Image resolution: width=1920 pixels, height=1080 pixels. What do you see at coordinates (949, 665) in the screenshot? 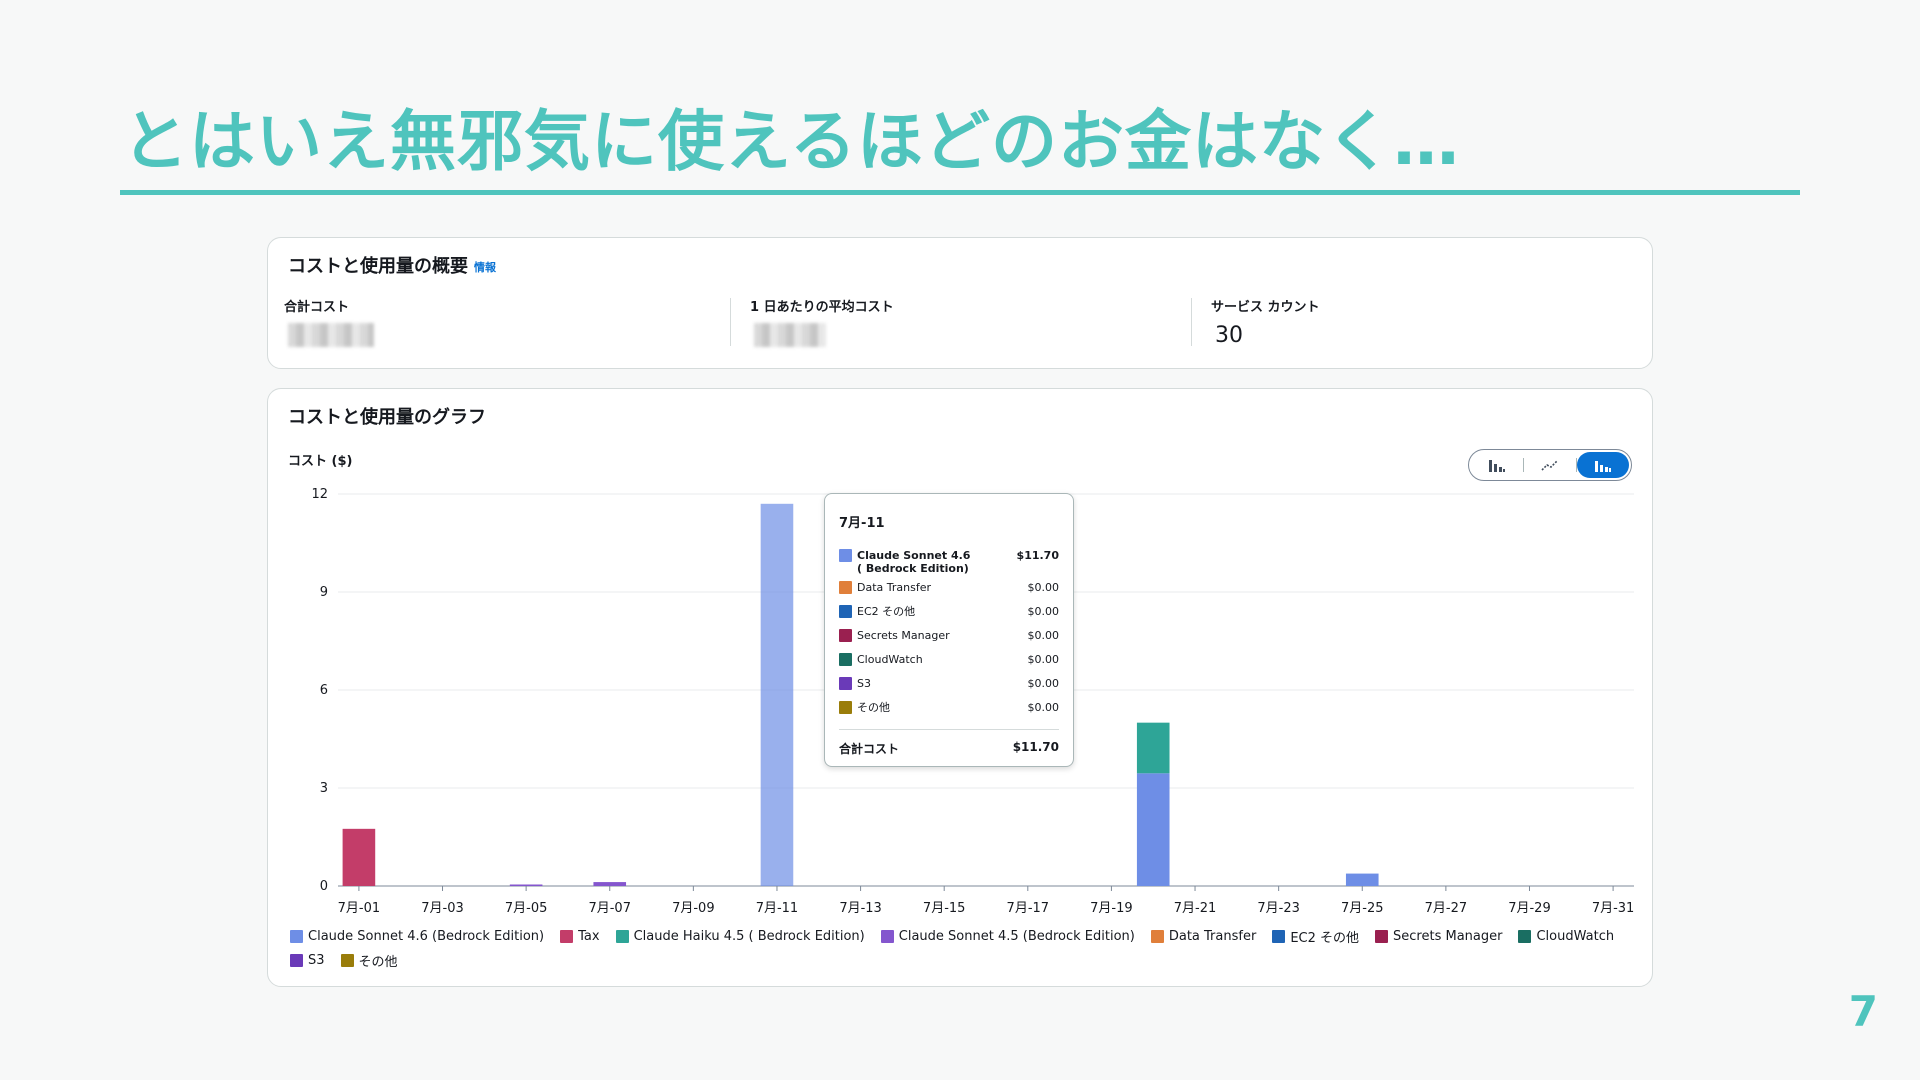
I see `tooltip-row: CloudWatch $0.00` at bounding box center [949, 665].